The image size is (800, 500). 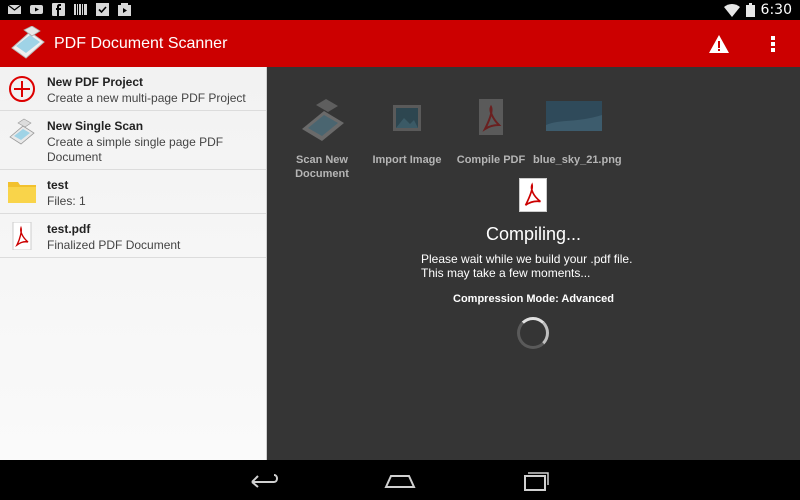 What do you see at coordinates (14, 9) in the screenshot?
I see `mail-icon` at bounding box center [14, 9].